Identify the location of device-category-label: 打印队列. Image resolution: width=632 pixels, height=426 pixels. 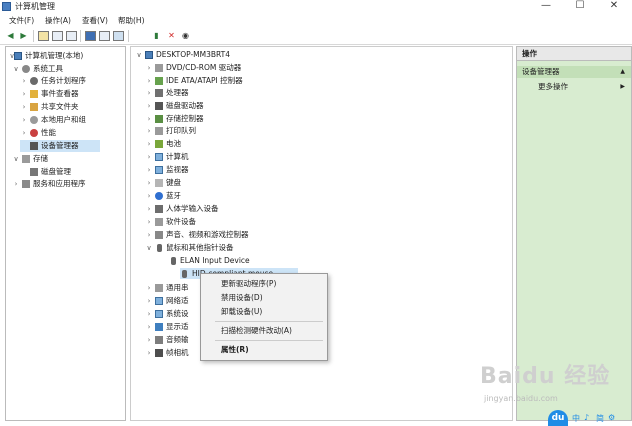
(181, 130).